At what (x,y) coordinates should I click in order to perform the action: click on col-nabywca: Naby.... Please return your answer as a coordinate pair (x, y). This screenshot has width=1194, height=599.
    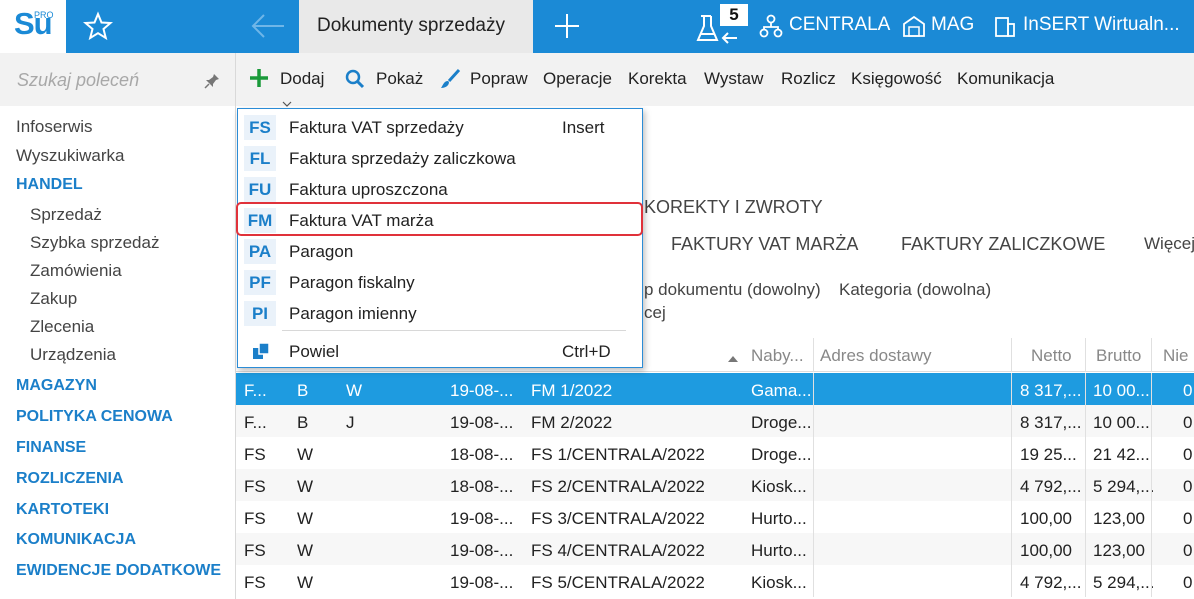
    Looking at the image, I should click on (777, 356).